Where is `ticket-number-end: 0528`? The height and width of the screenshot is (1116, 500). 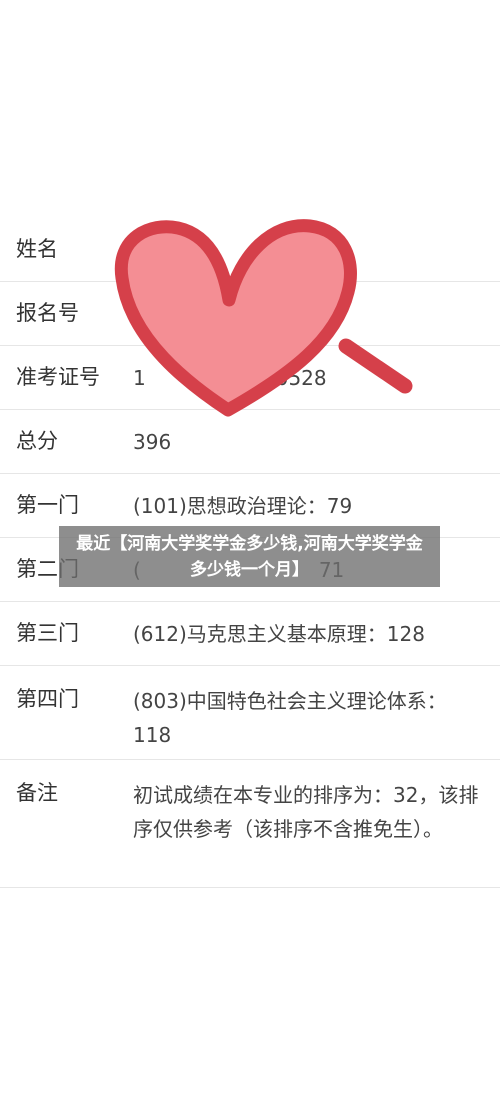 ticket-number-end: 0528 is located at coordinates (301, 378).